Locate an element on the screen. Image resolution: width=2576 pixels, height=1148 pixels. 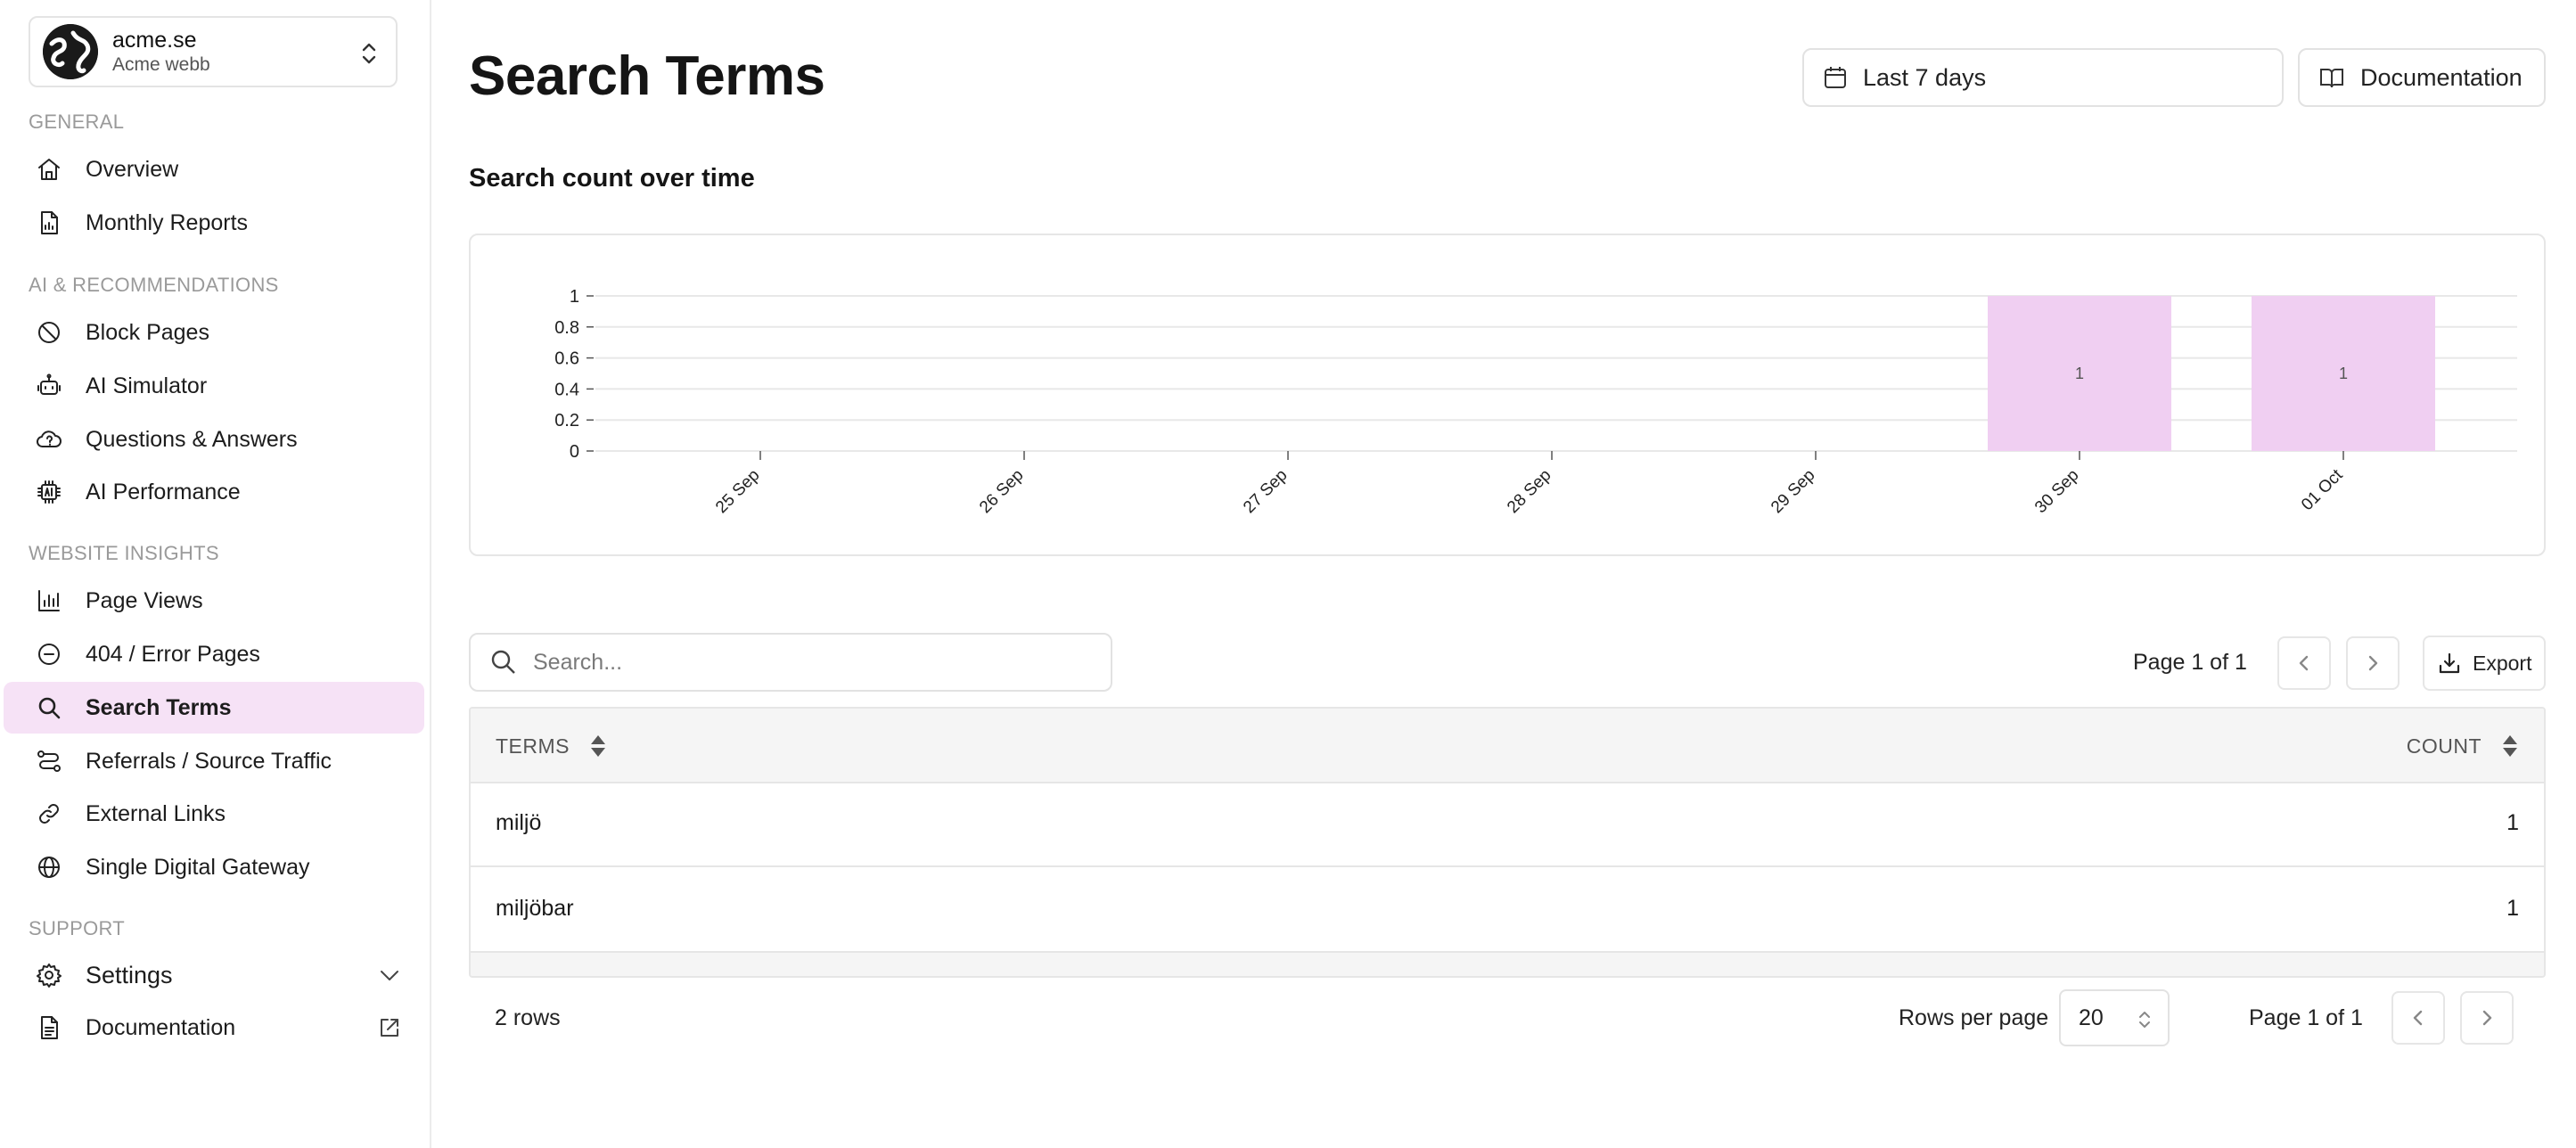
y-tick-label: 0.8 is located at coordinates (566, 328).